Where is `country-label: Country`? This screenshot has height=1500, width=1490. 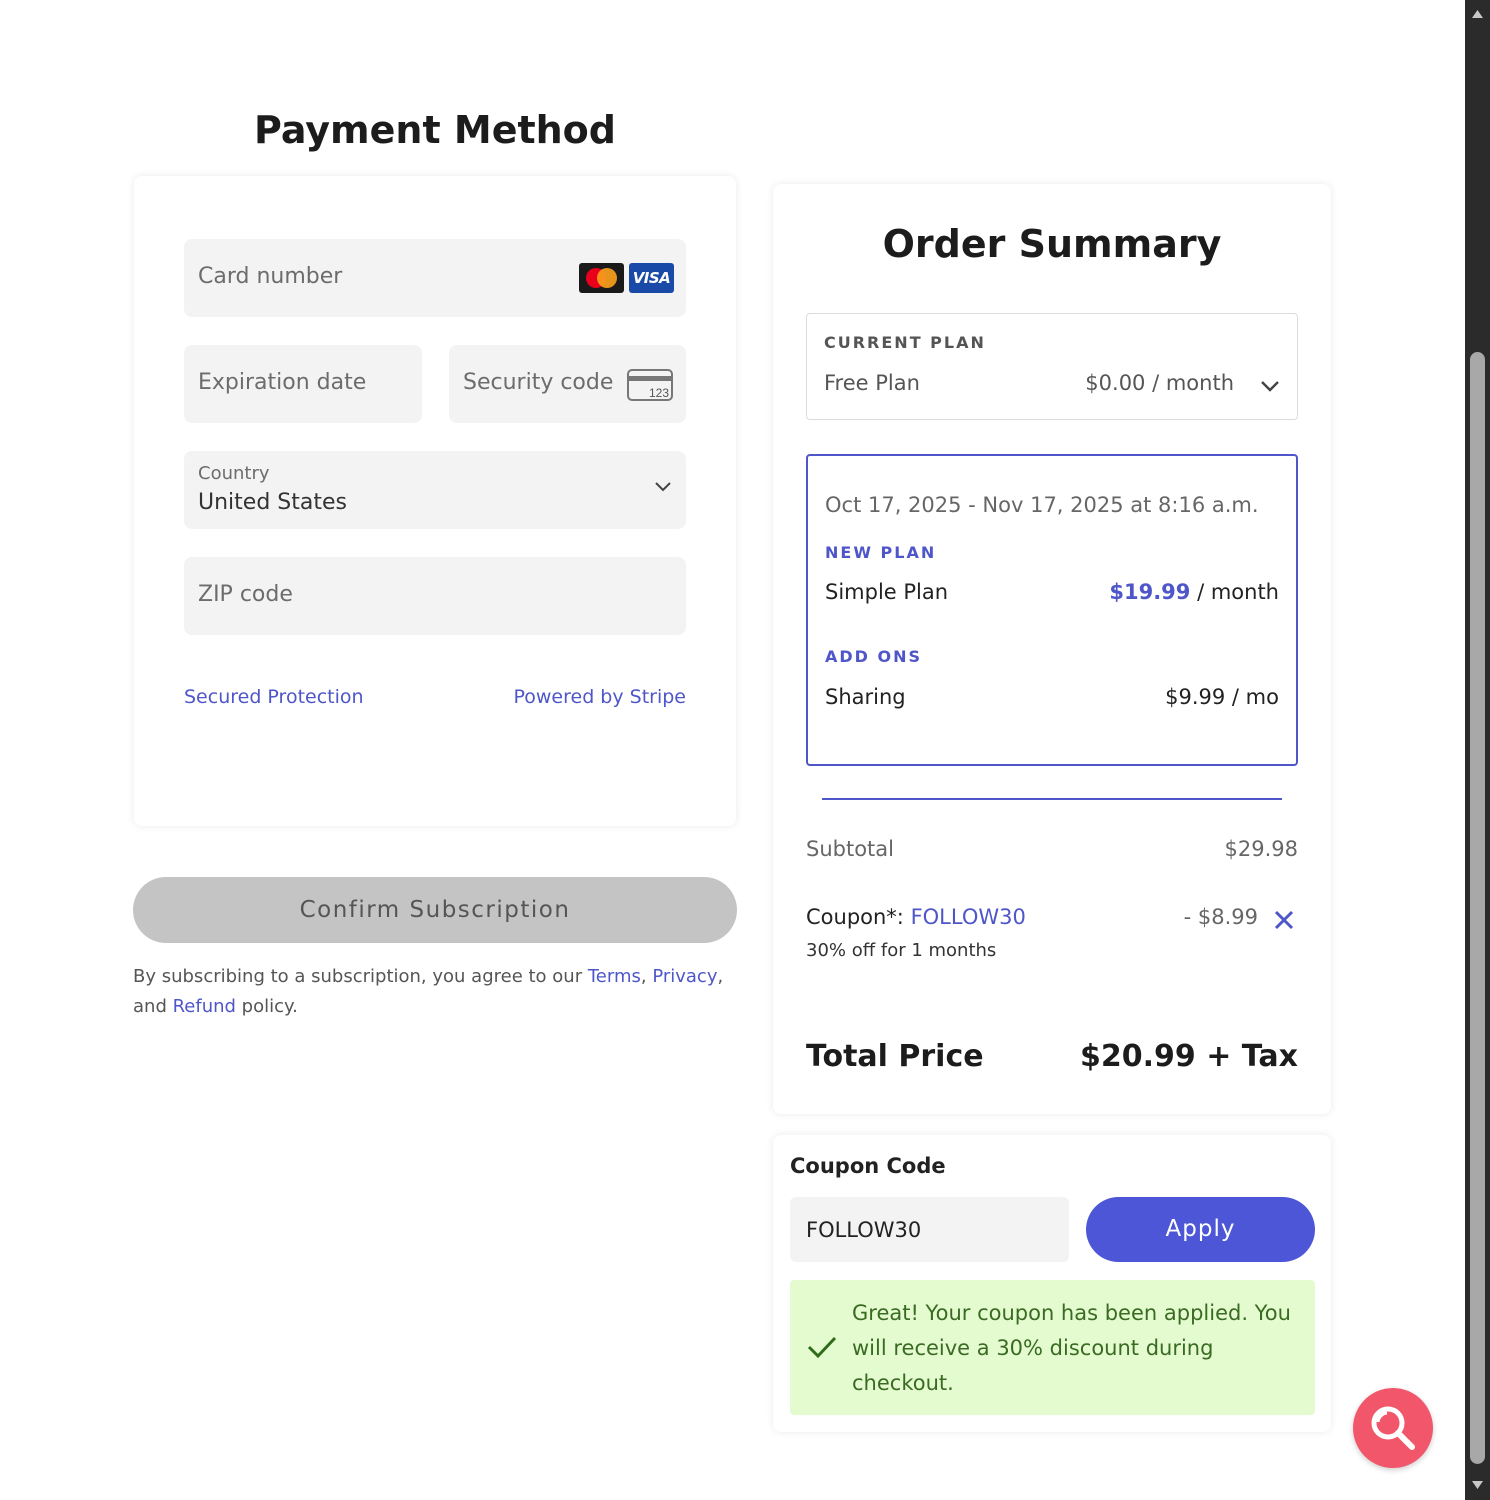 country-label: Country is located at coordinates (234, 473).